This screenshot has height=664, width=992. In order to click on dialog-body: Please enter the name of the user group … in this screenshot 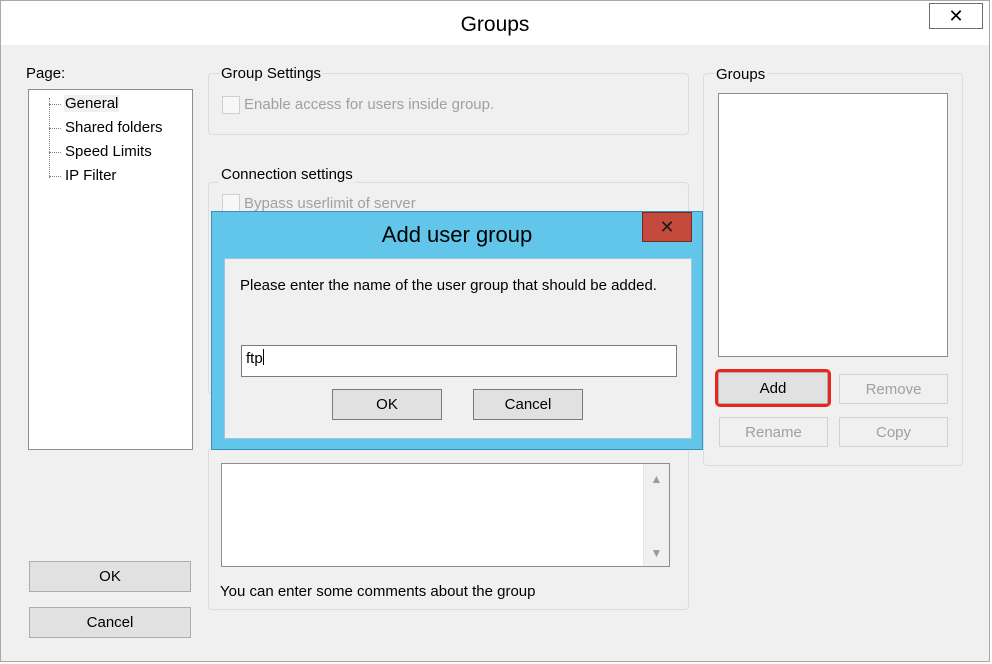, I will do `click(458, 348)`.